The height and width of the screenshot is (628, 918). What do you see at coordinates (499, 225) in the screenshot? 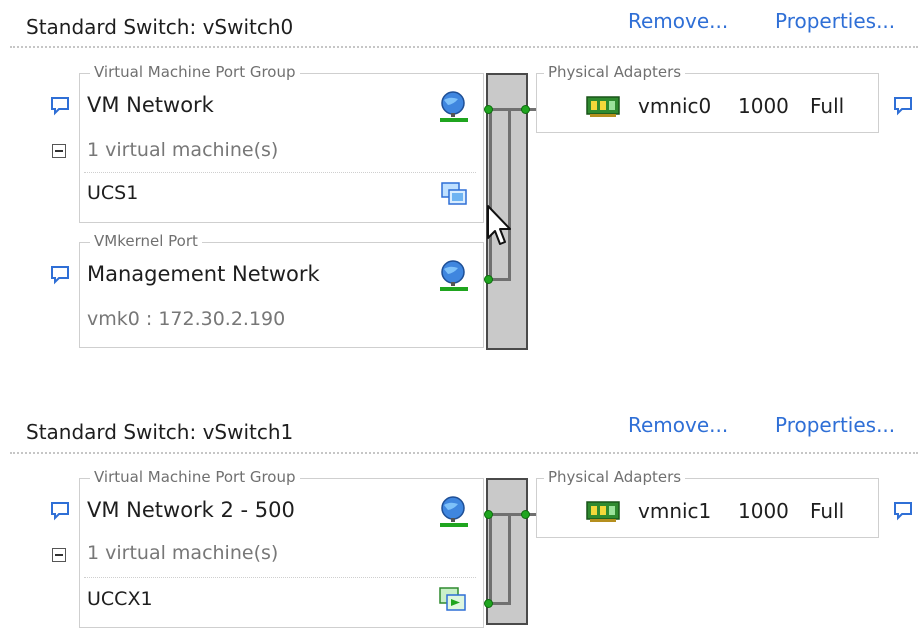
I see `mouse-cursor-icon` at bounding box center [499, 225].